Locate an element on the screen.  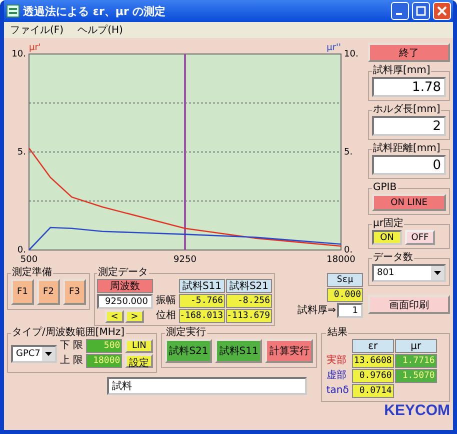
group-label: データ数 is located at coordinates (393, 258).